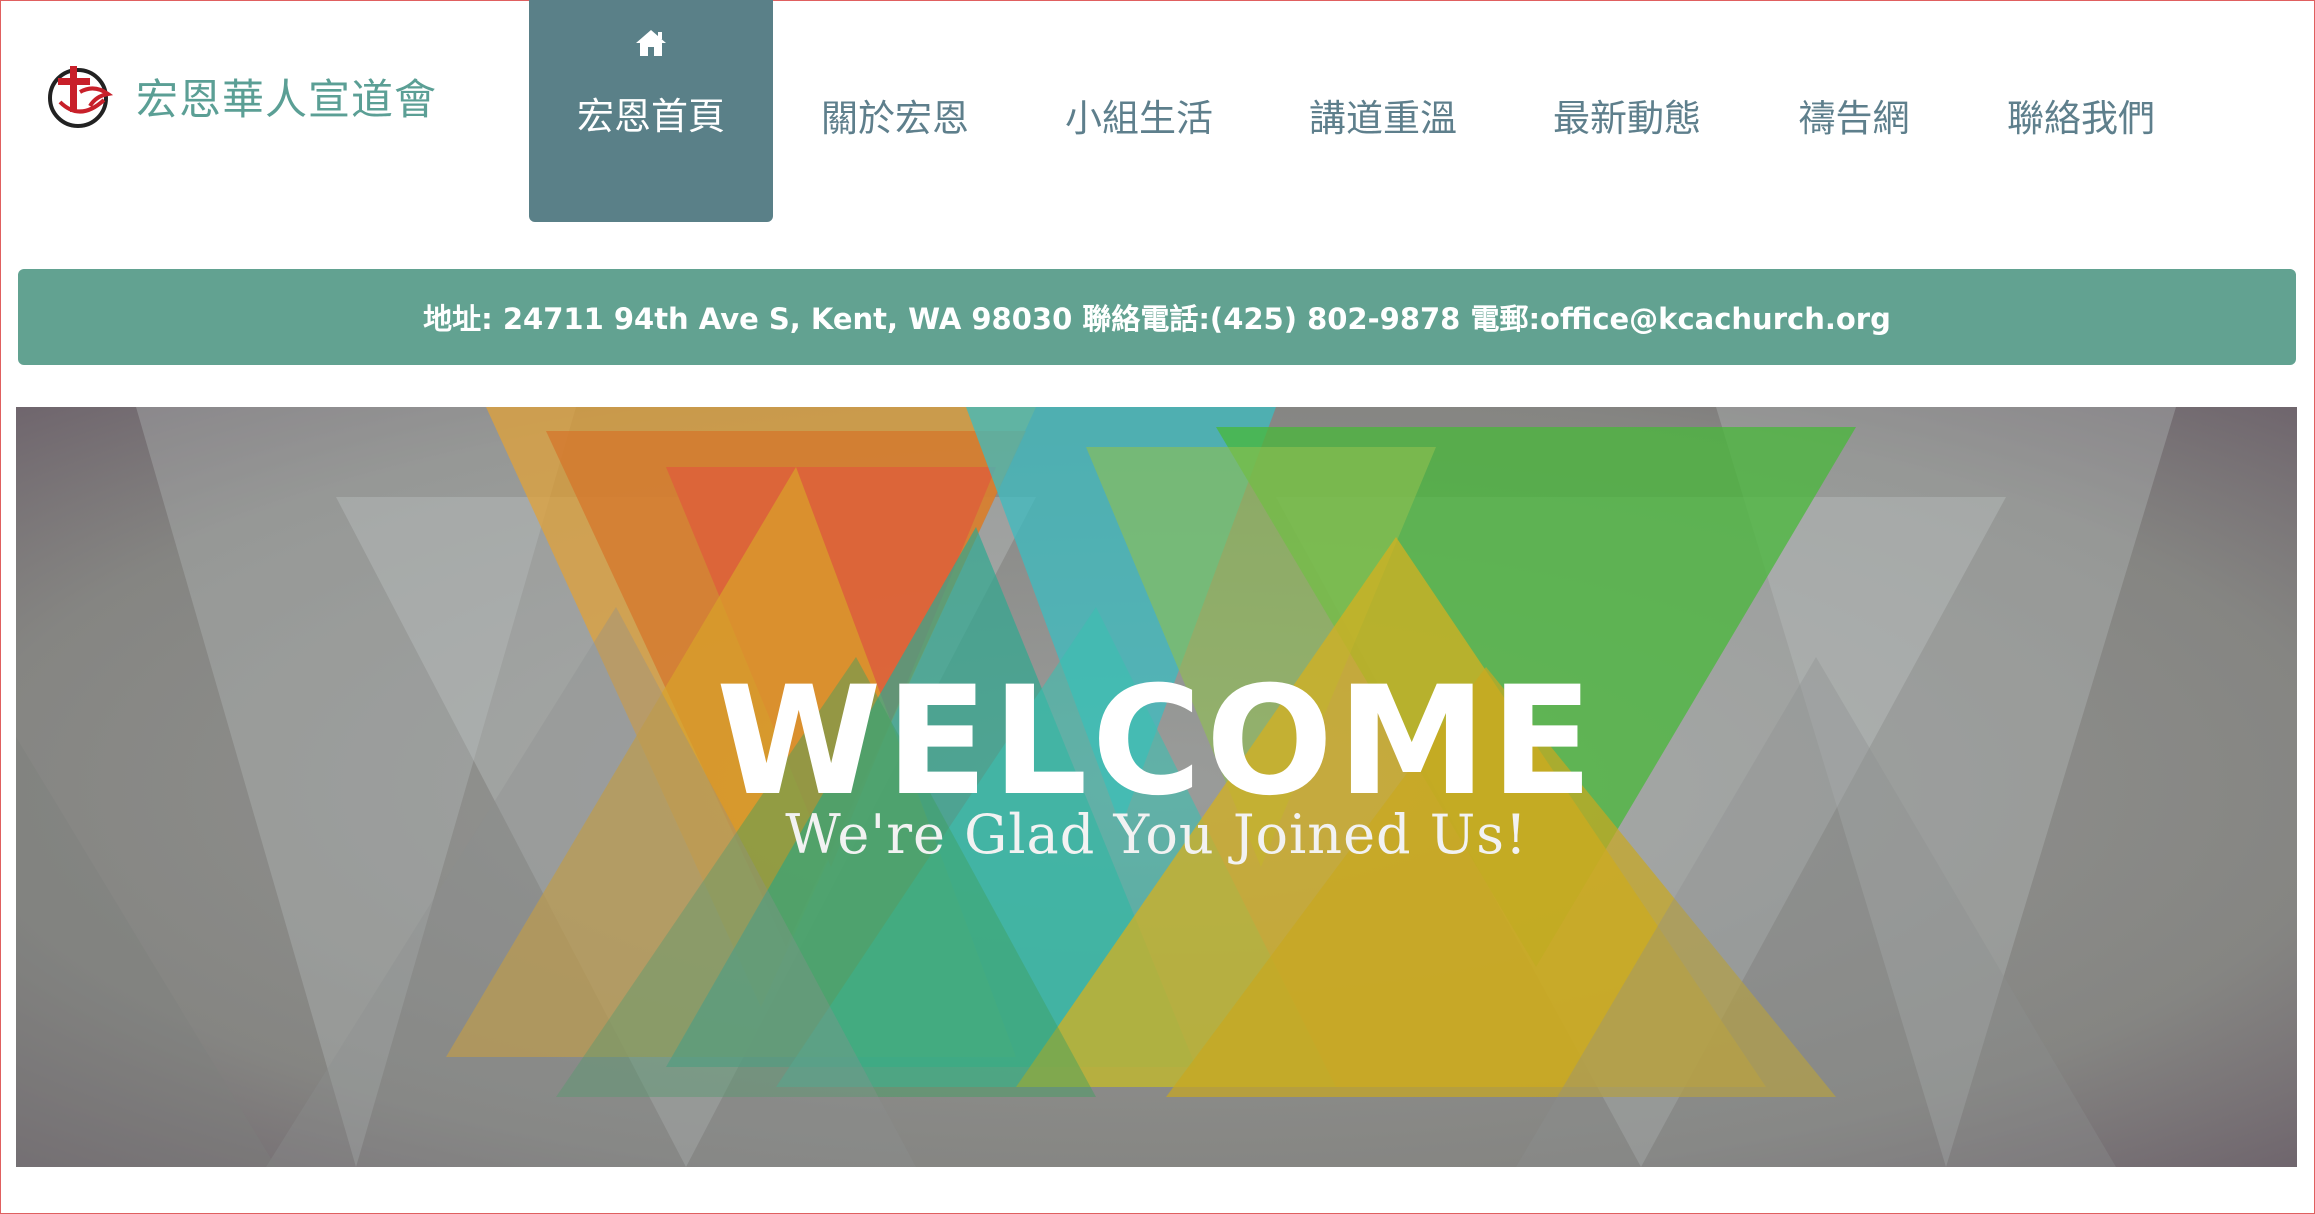 The image size is (2315, 1214). Describe the element at coordinates (895, 118) in the screenshot. I see `nav-item-label: 關於宏恩` at that location.